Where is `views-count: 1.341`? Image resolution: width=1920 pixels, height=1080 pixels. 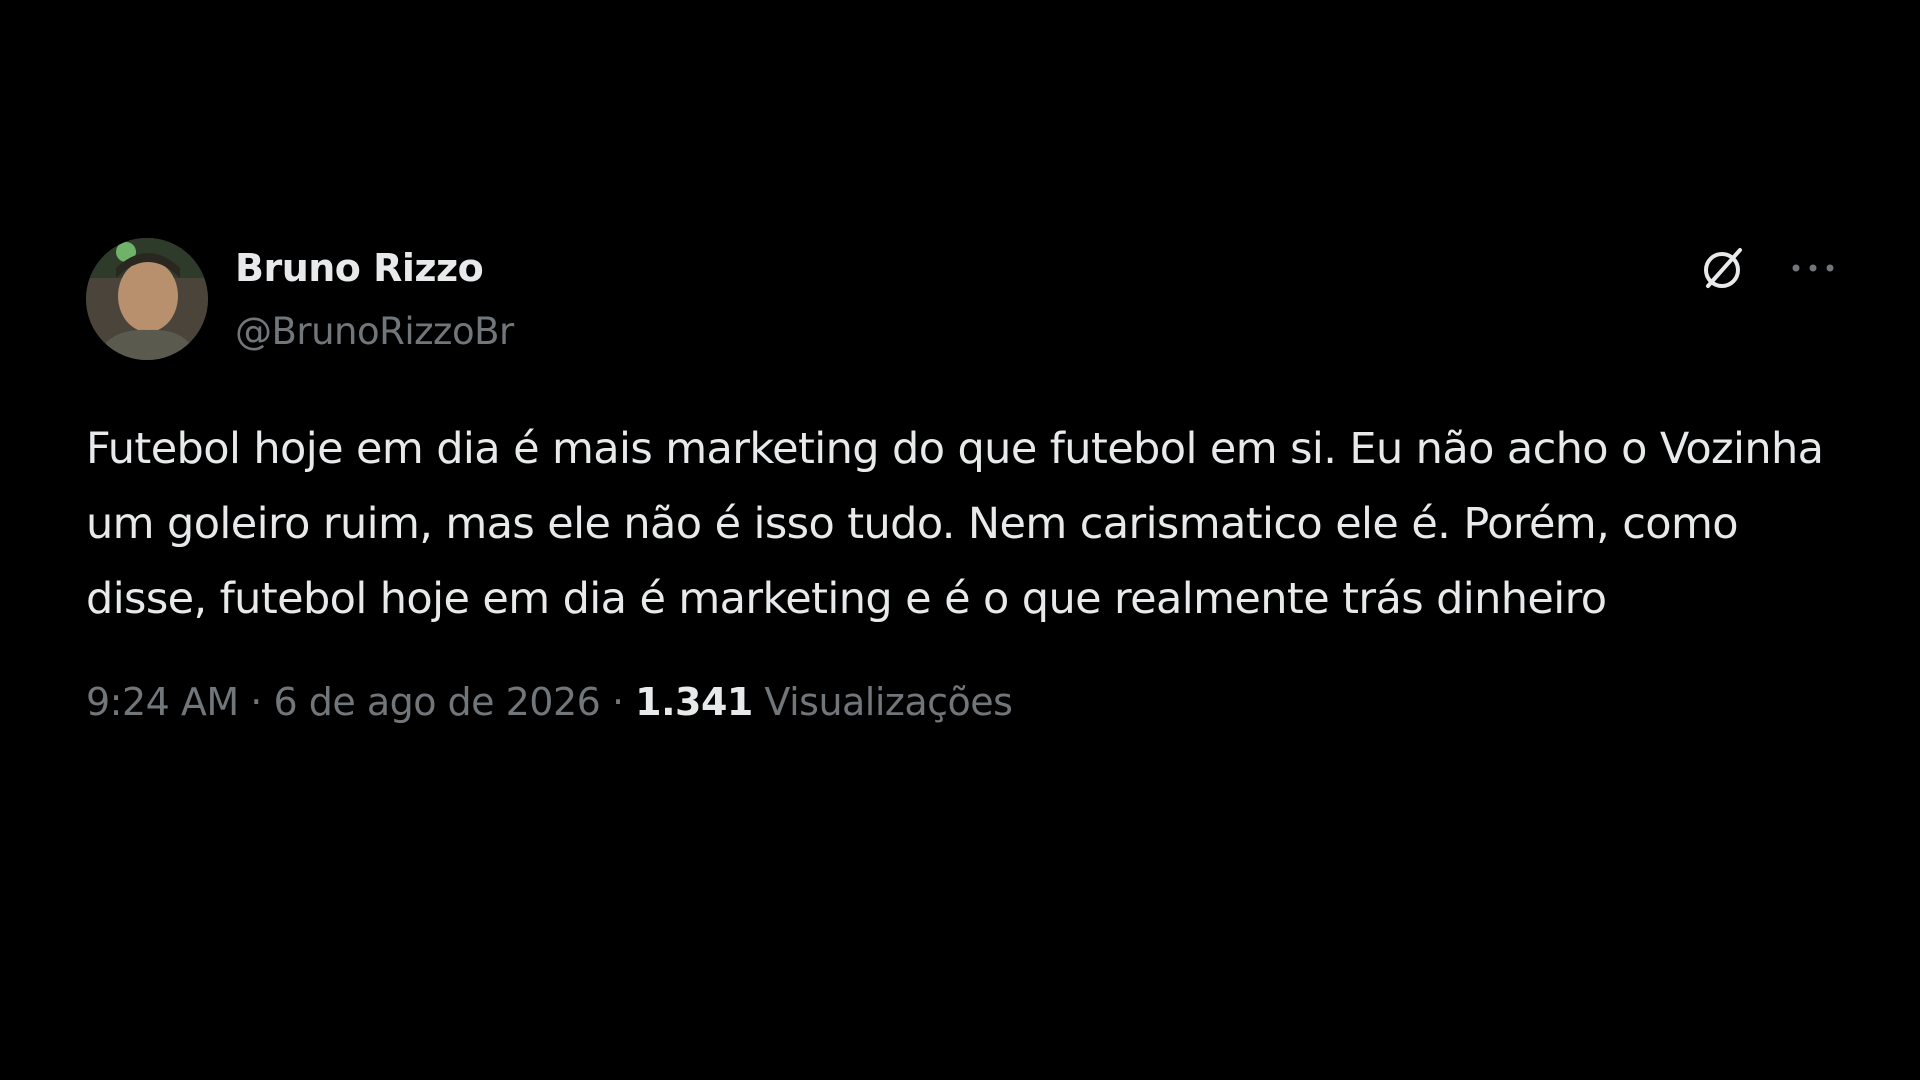
views-count: 1.341 is located at coordinates (694, 702).